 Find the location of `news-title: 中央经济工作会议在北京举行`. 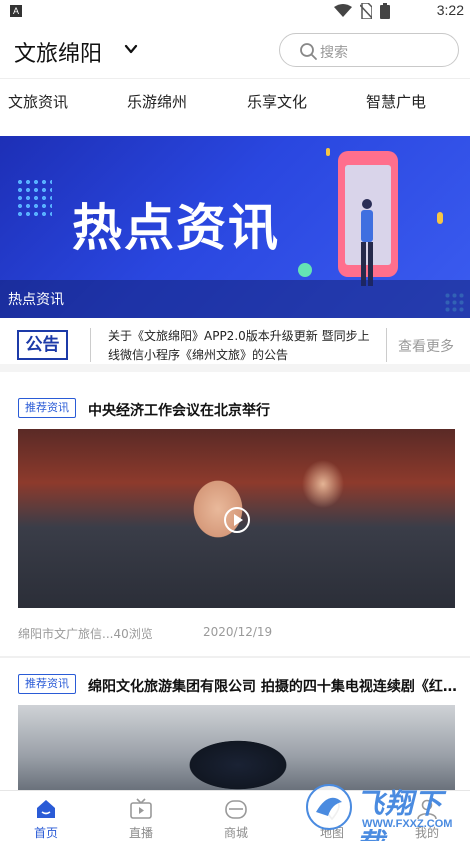

news-title: 中央经济工作会议在北京举行 is located at coordinates (273, 410).